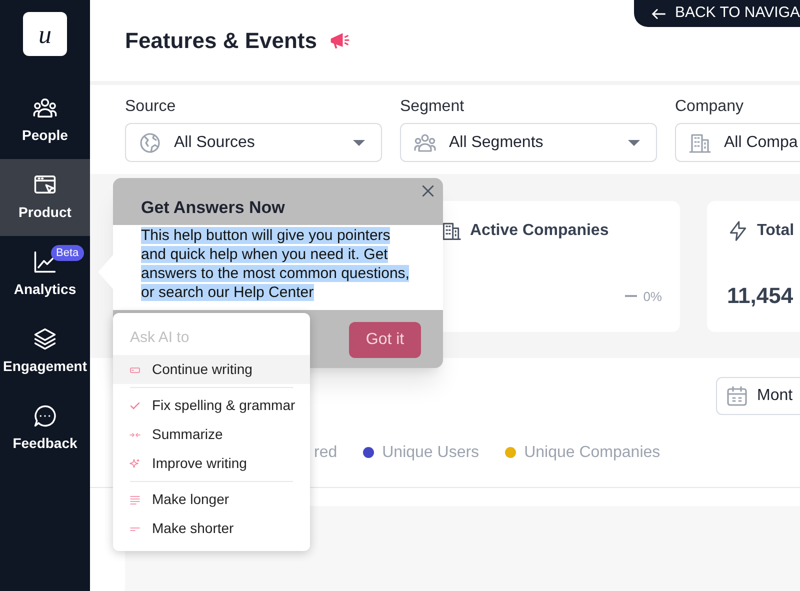 This screenshot has height=591, width=800. What do you see at coordinates (738, 231) in the screenshot?
I see `lightning-icon` at bounding box center [738, 231].